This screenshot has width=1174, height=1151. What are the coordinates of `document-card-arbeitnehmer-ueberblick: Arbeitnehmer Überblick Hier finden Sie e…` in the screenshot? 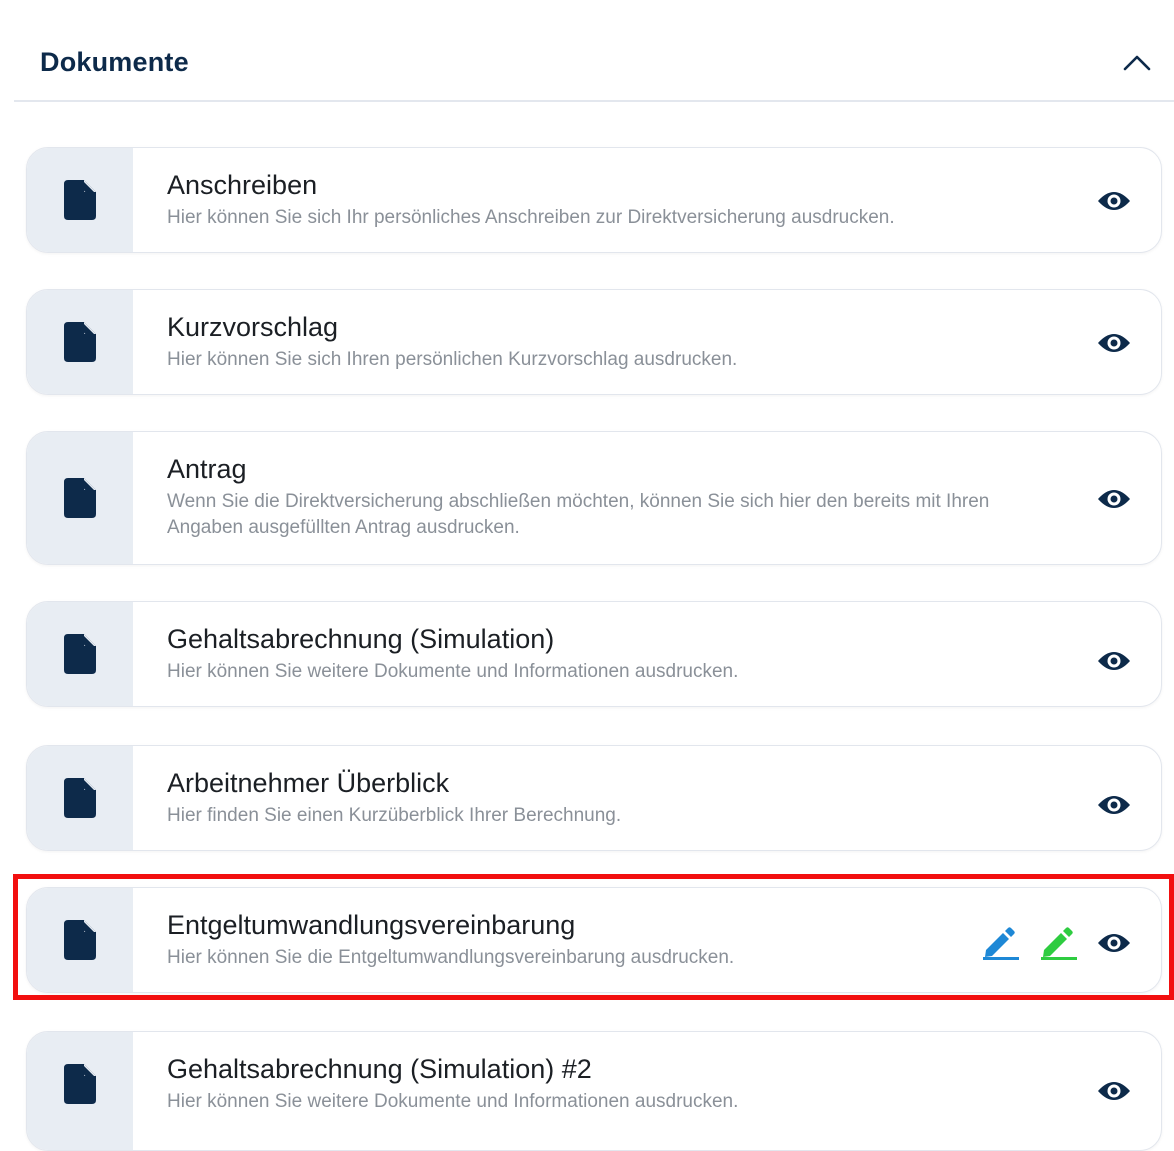 It's located at (594, 798).